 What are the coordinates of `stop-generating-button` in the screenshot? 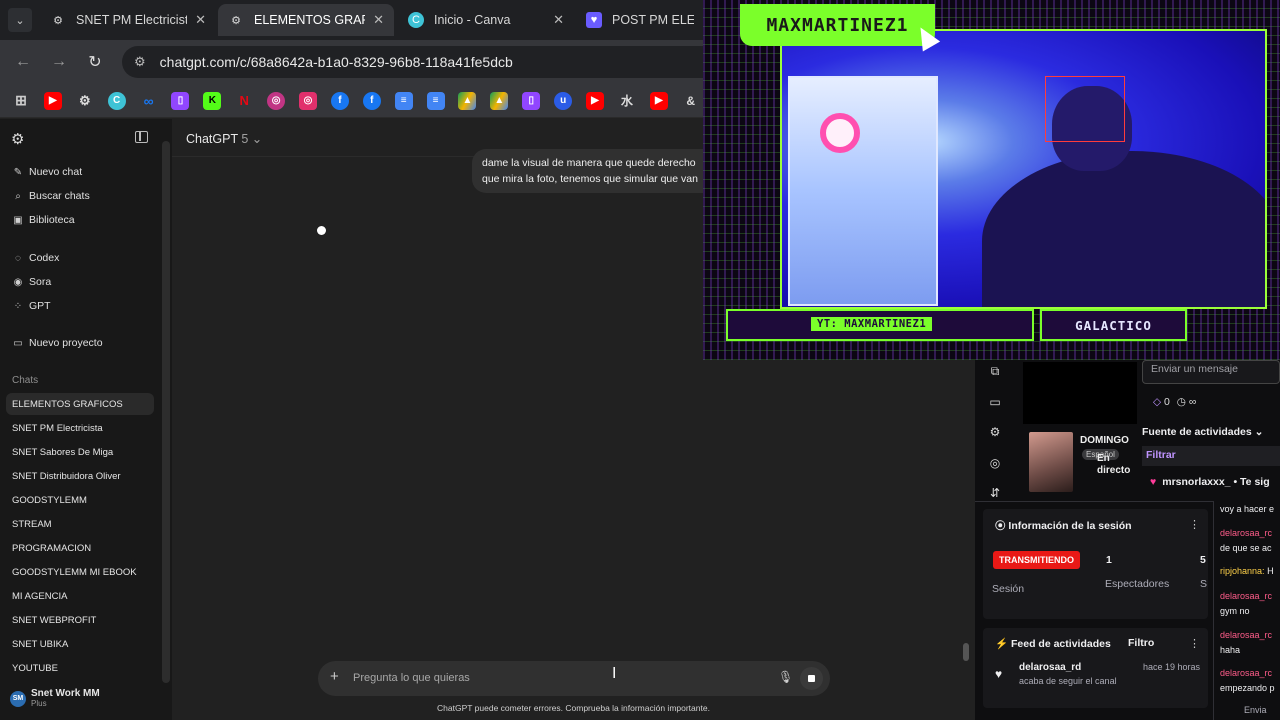 It's located at (811, 678).